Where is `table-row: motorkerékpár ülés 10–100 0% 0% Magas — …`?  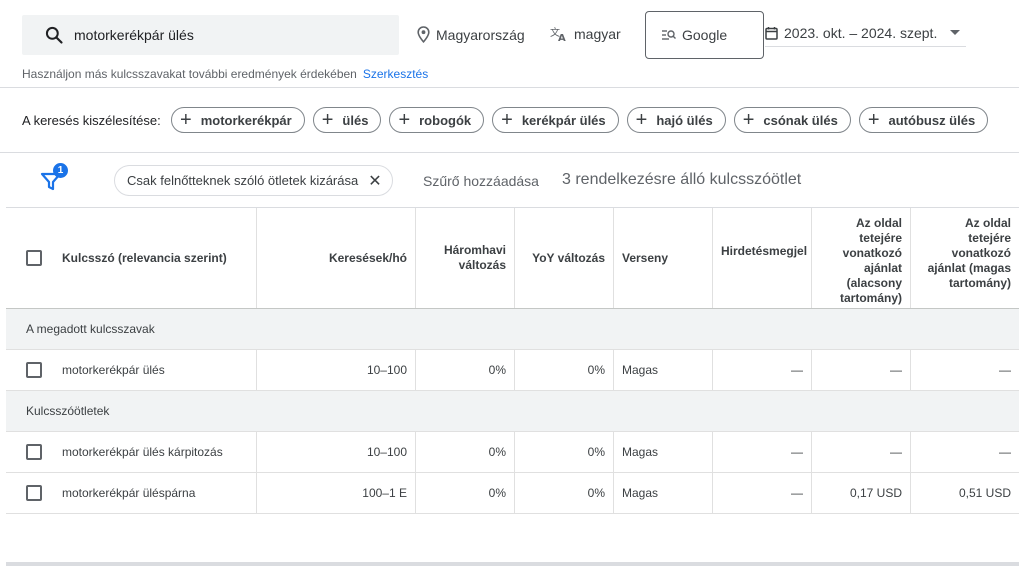
table-row: motorkerékpár ülés 10–100 0% 0% Magas — … is located at coordinates (512, 370).